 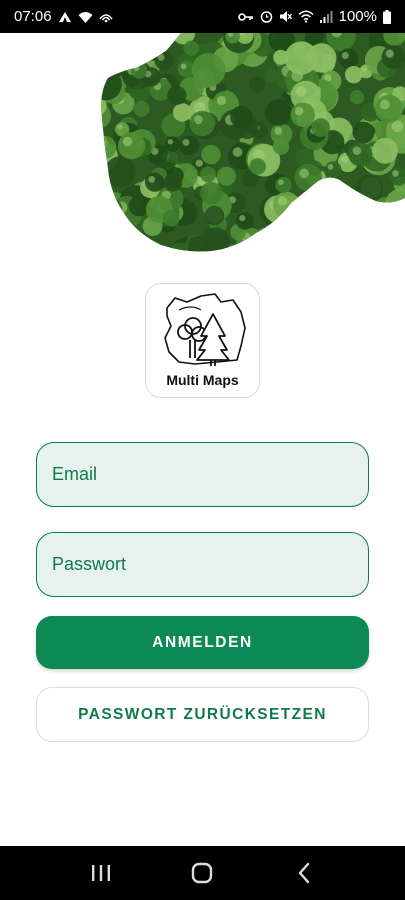 I want to click on password-field, so click(x=202, y=564).